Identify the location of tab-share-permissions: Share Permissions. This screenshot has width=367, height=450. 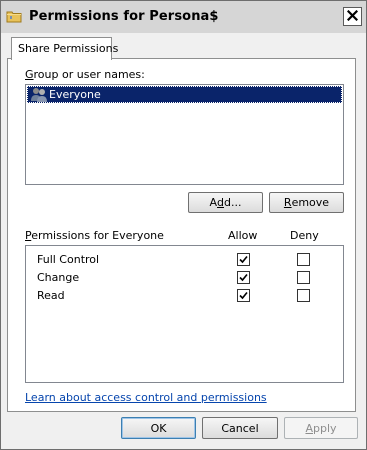
(64, 48).